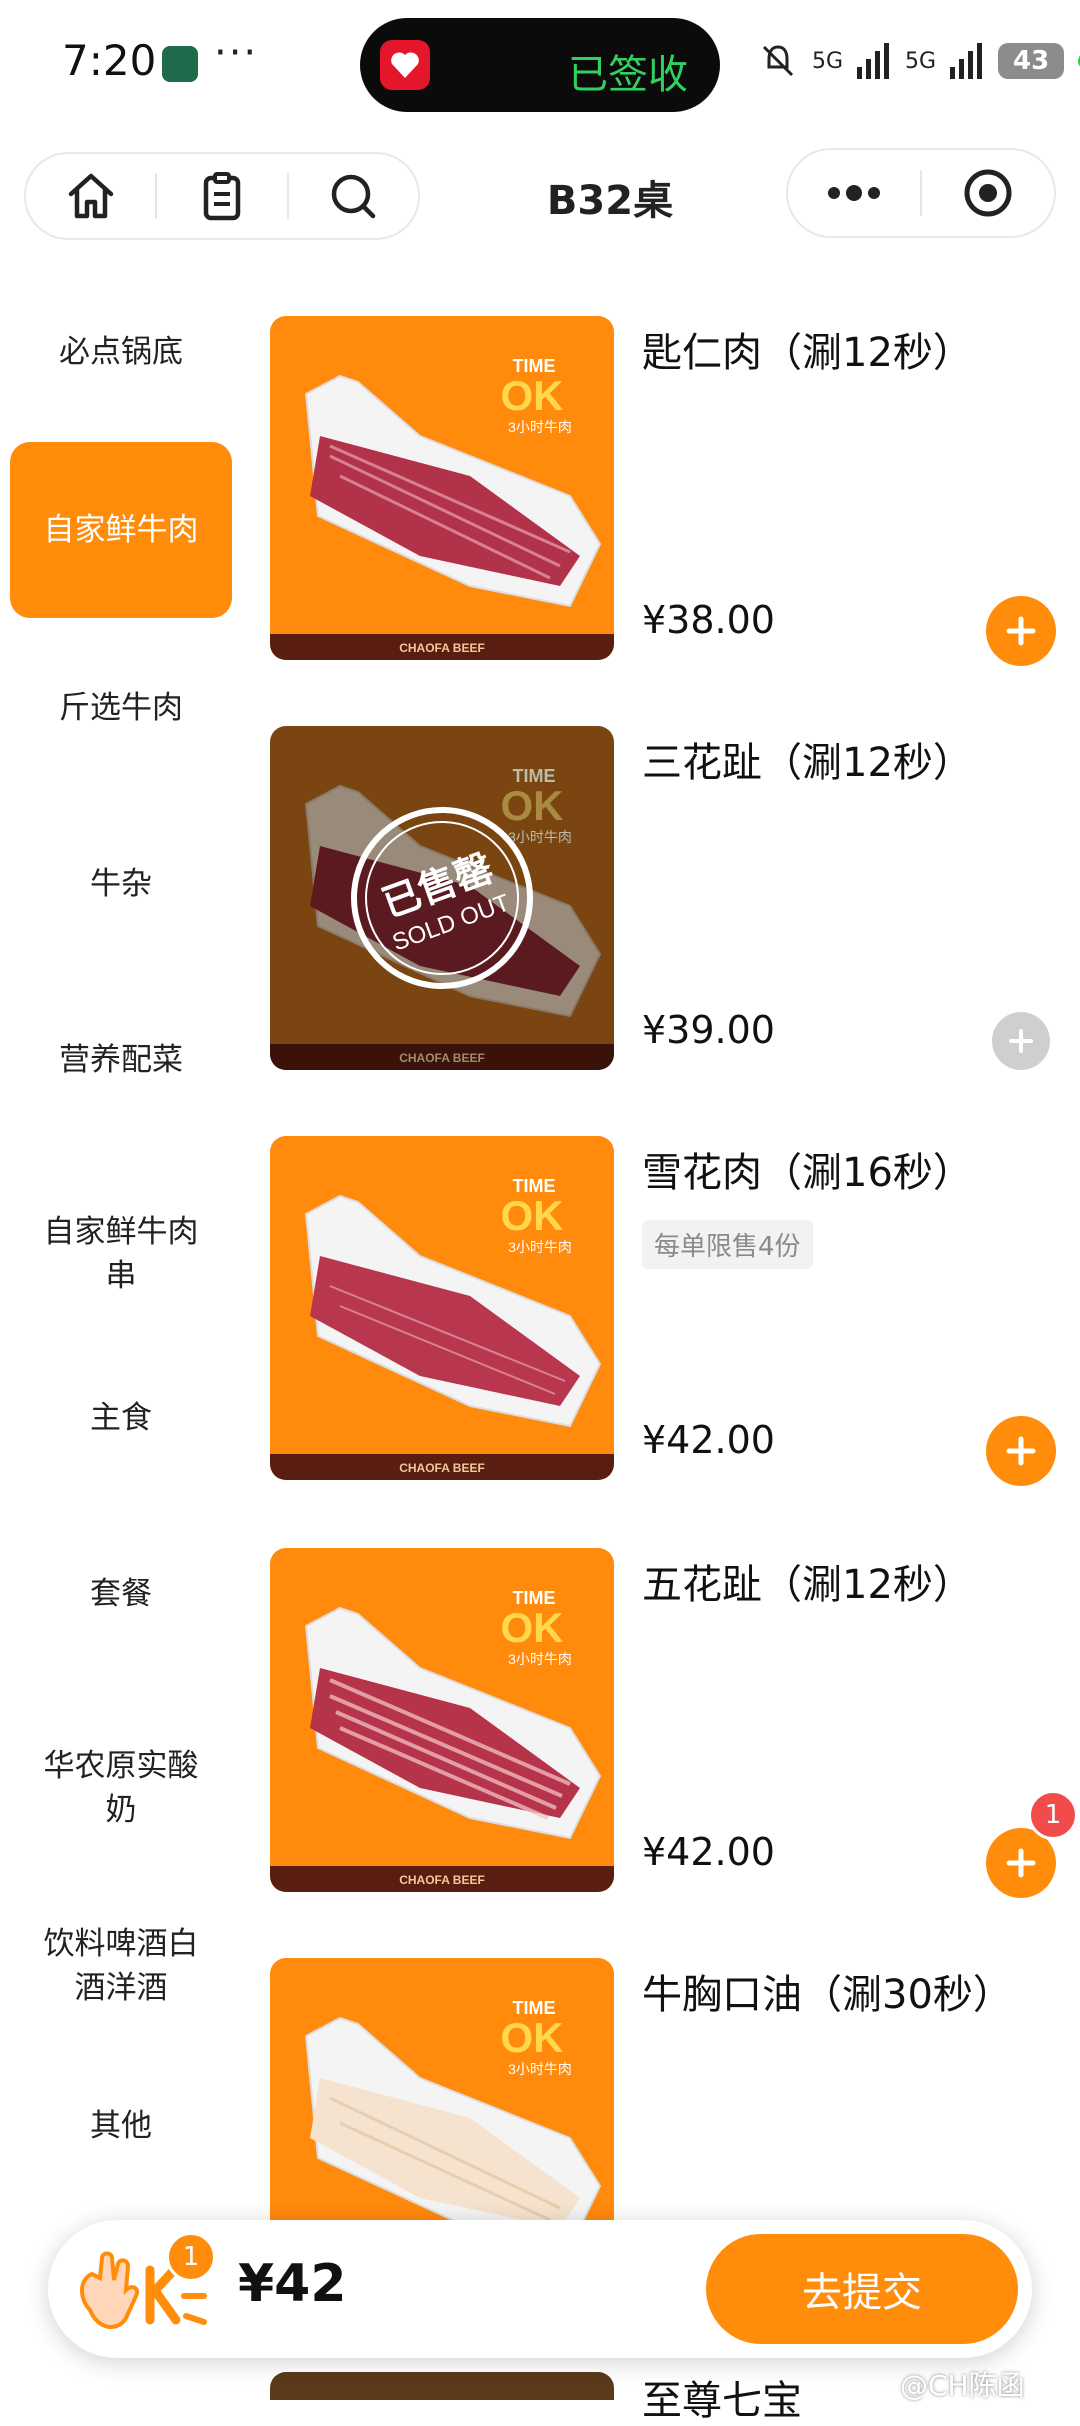 This screenshot has height=2426, width=1080. I want to click on sidebar-item-hotpot-base: 必点锅底, so click(121, 352).